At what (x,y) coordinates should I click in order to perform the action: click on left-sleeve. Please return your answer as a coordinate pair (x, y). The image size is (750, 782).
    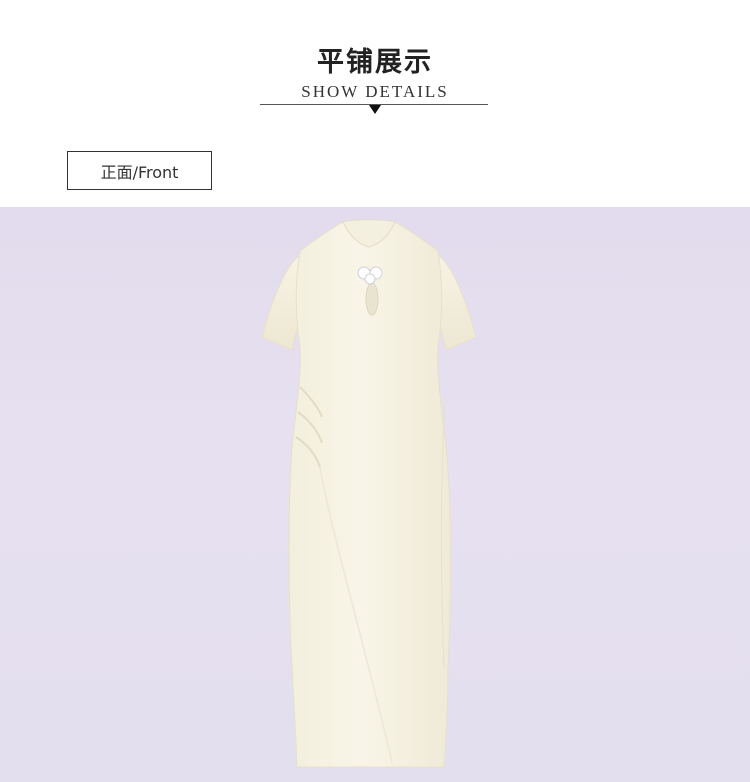
    Looking at the image, I should click on (281, 302).